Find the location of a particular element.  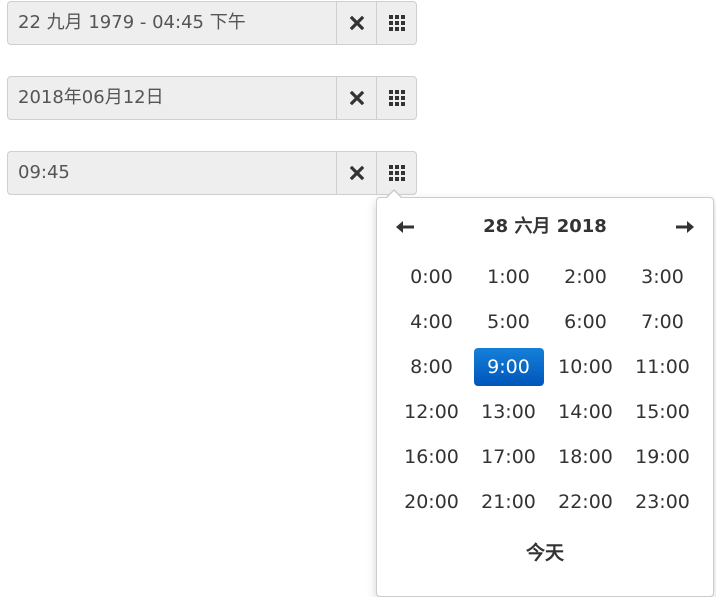

hour-cell: 15:00 is located at coordinates (662, 411).